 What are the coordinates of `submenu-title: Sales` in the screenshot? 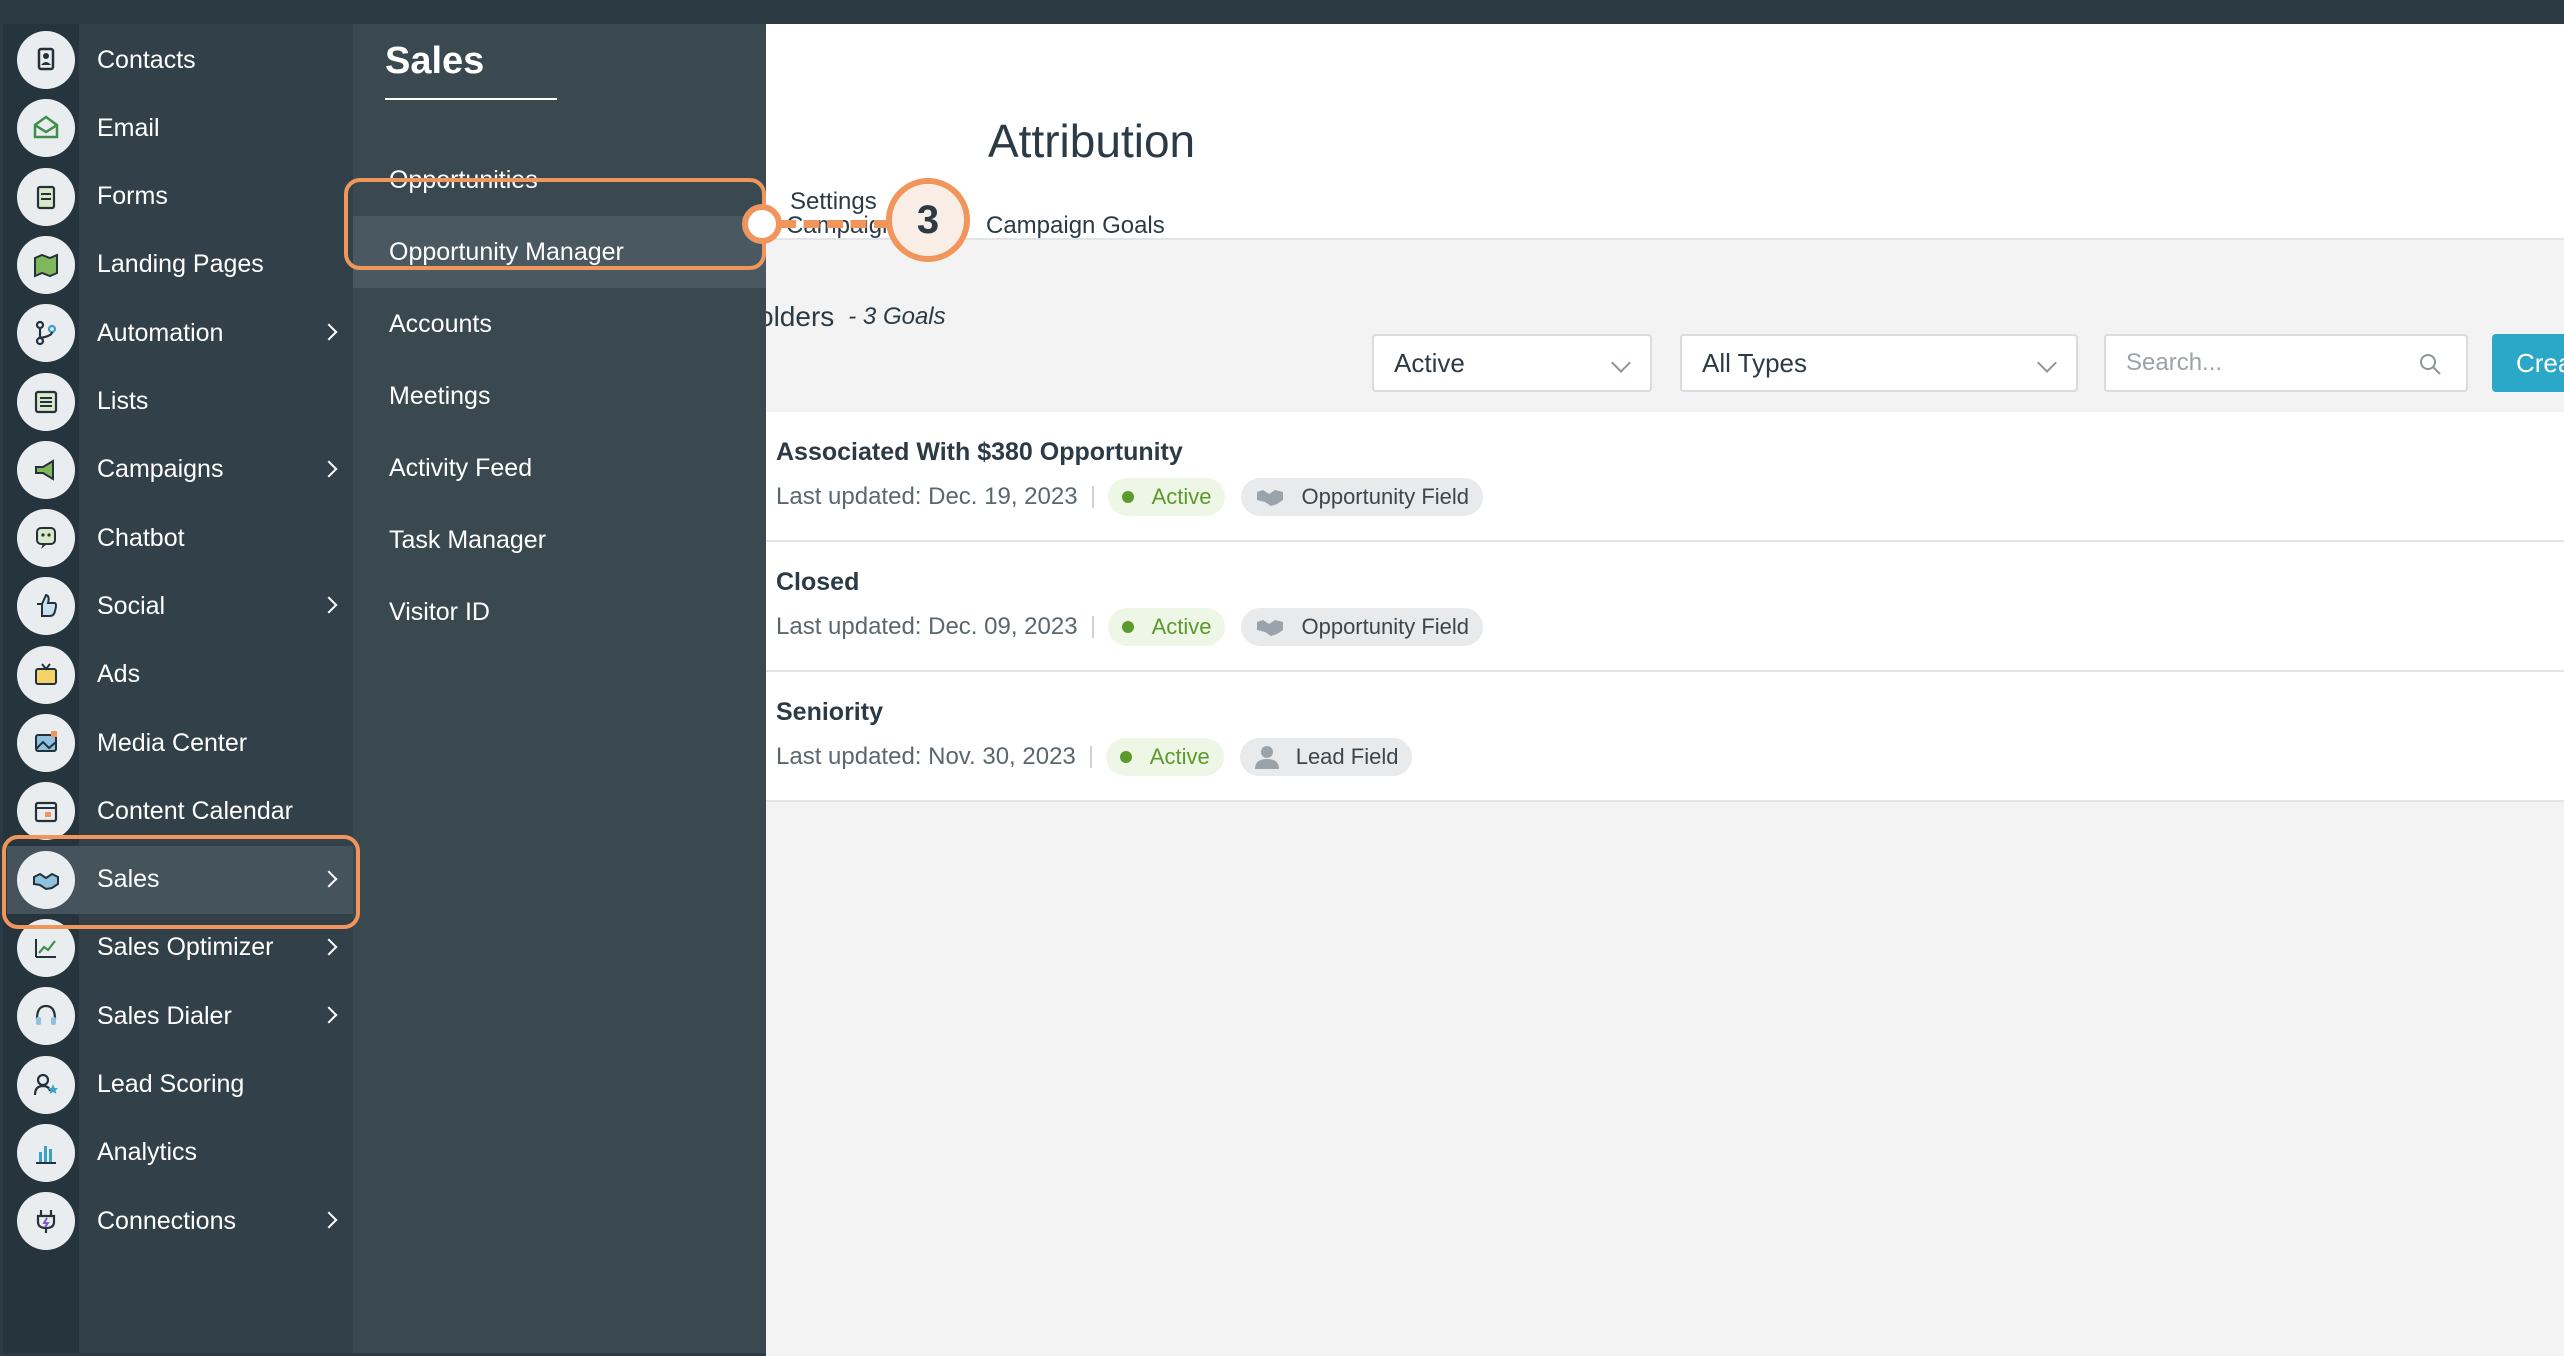 It's located at (435, 61).